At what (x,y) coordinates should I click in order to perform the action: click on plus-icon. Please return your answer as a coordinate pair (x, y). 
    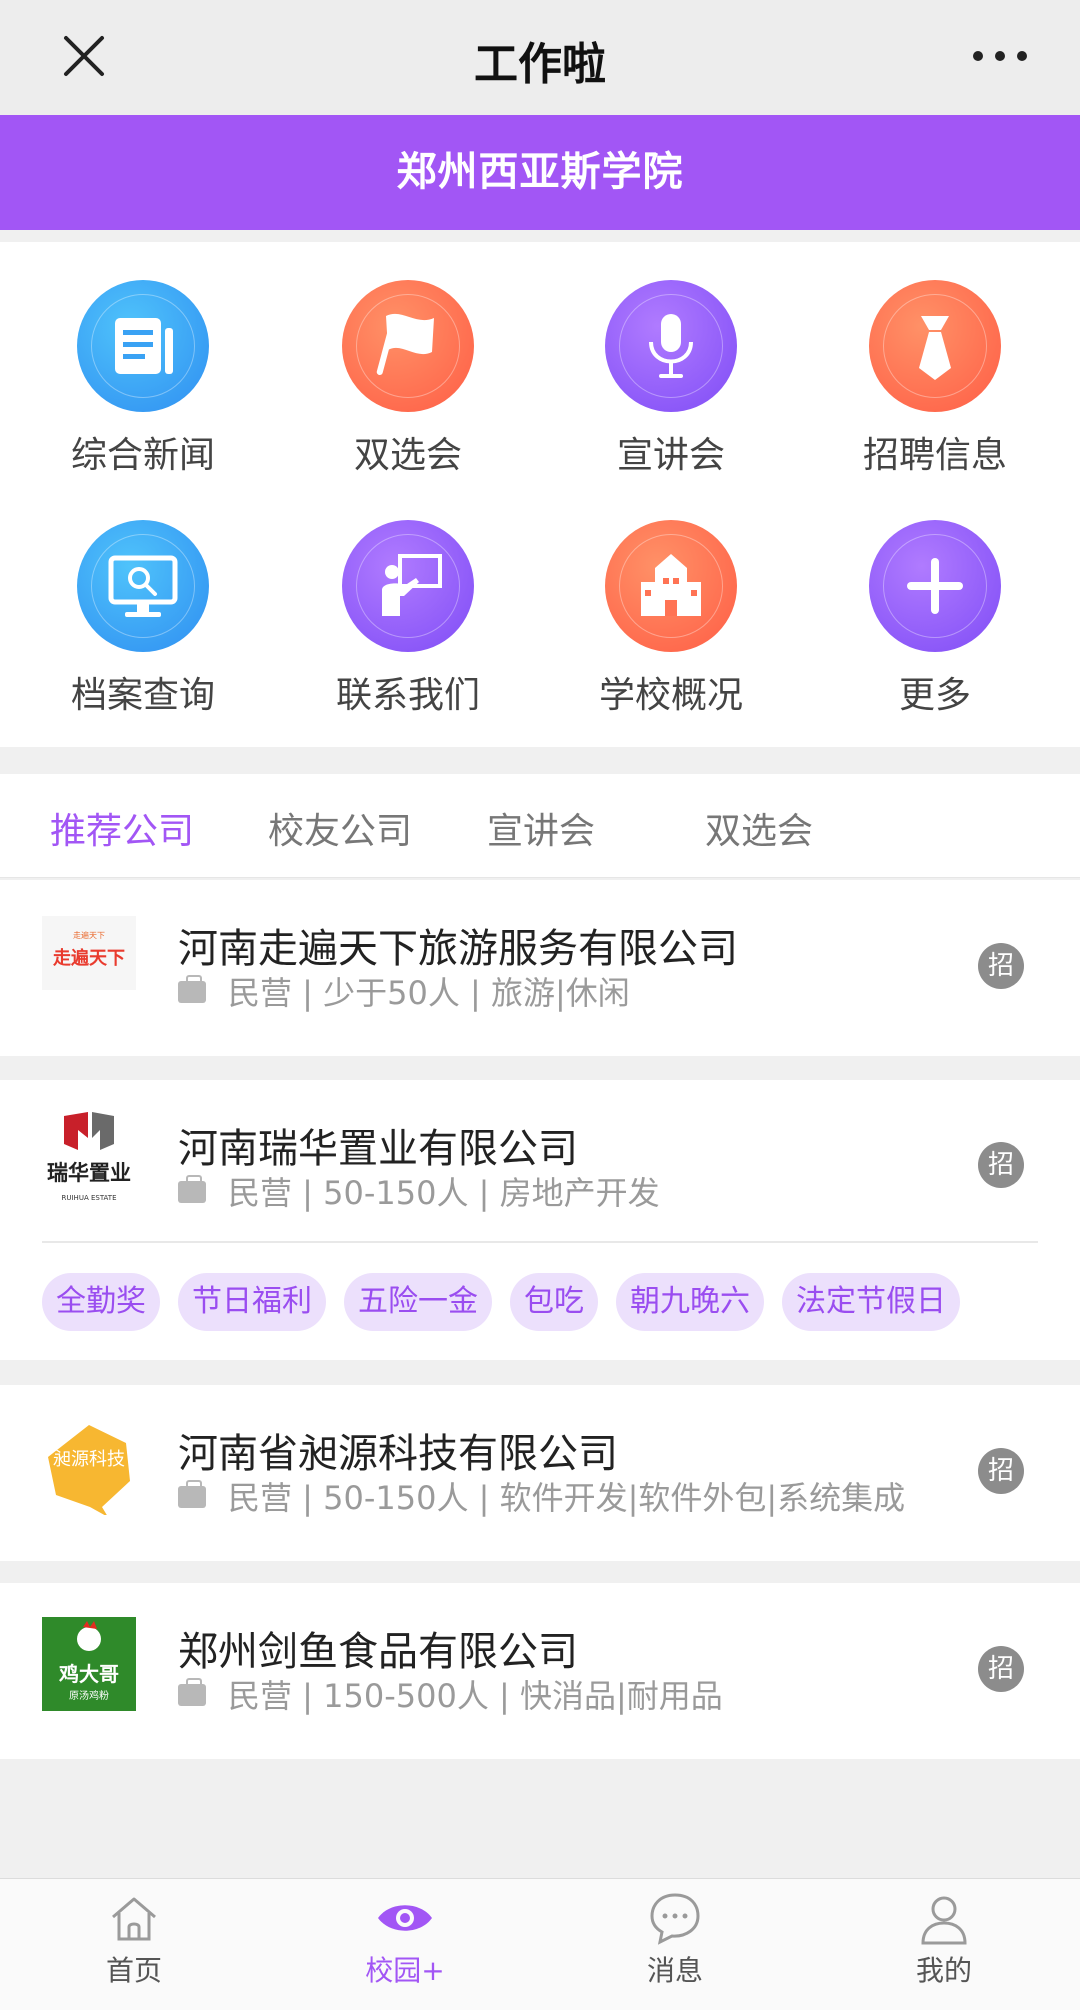
    Looking at the image, I should click on (935, 586).